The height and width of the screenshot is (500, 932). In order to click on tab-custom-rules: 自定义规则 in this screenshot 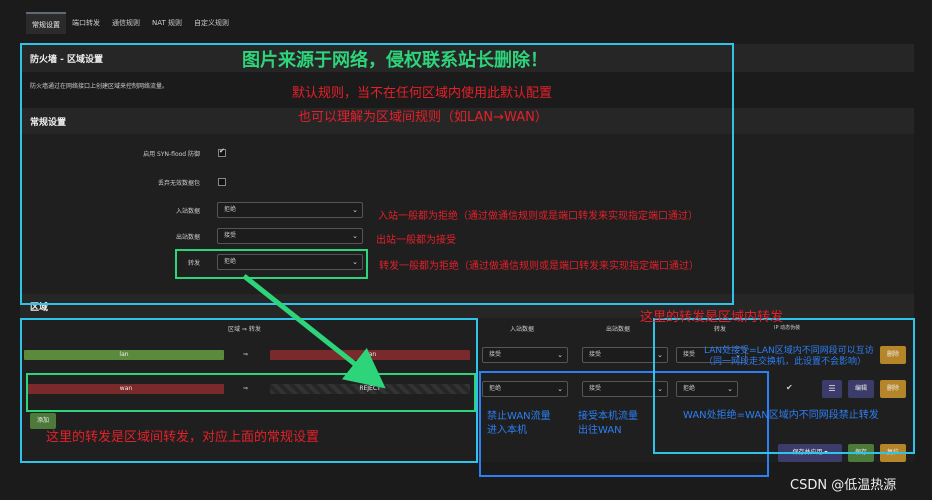, I will do `click(211, 23)`.